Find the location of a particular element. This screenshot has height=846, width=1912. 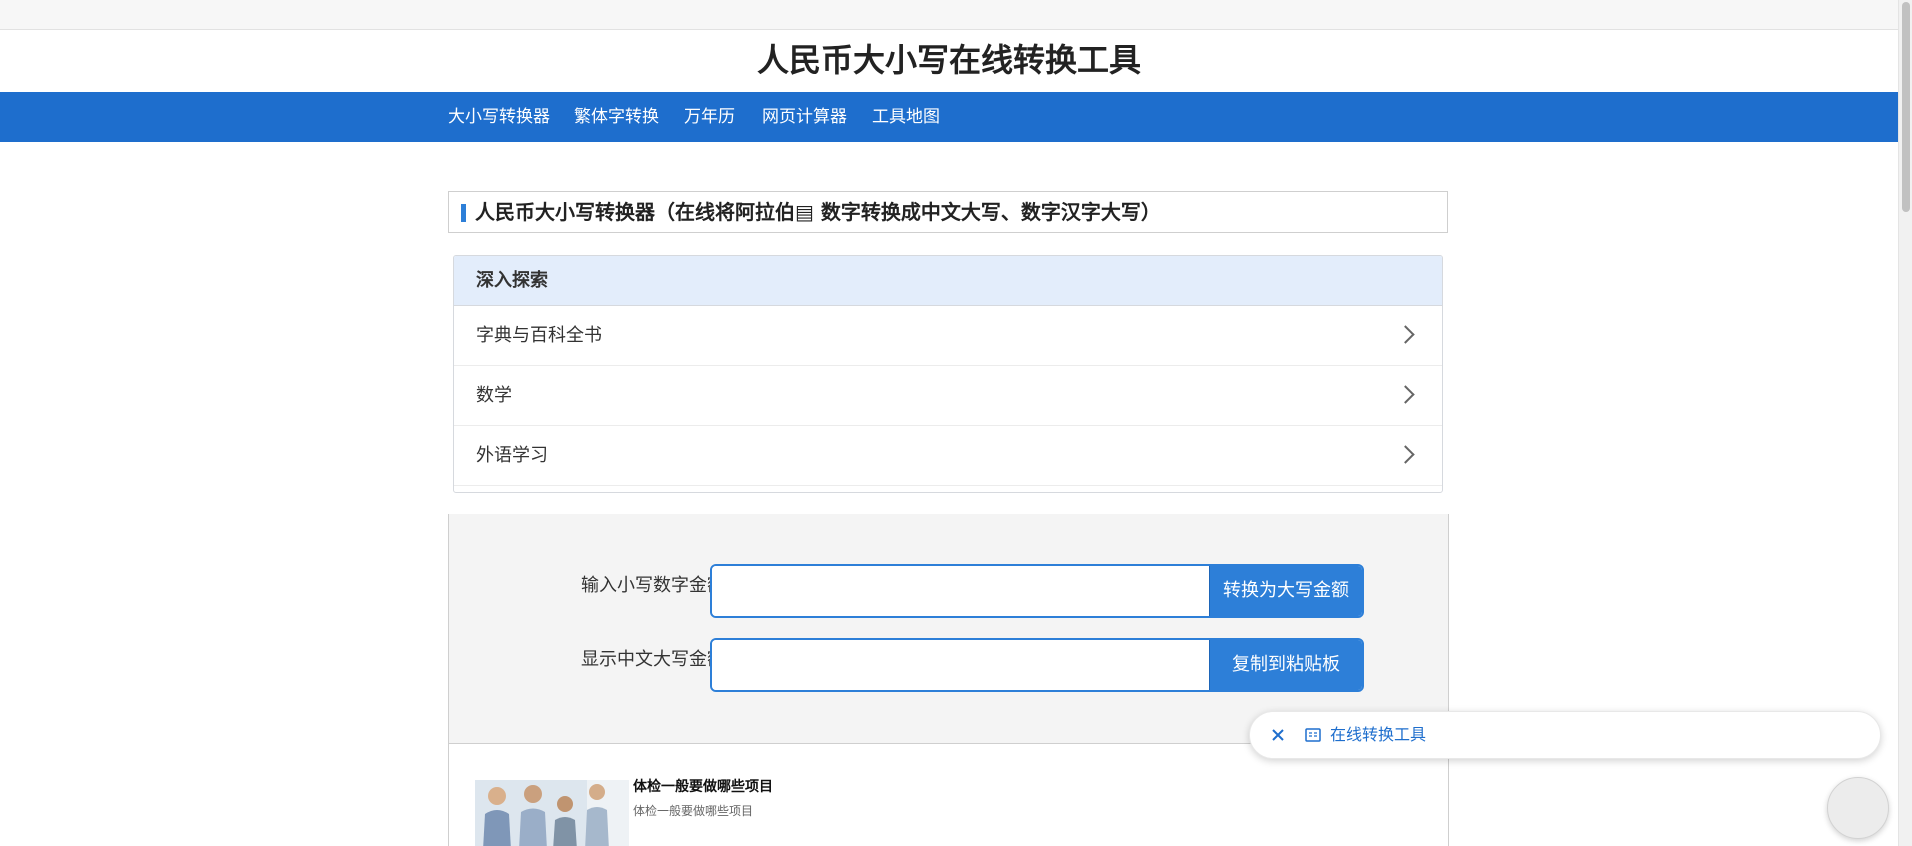

amount-input is located at coordinates (961, 591).